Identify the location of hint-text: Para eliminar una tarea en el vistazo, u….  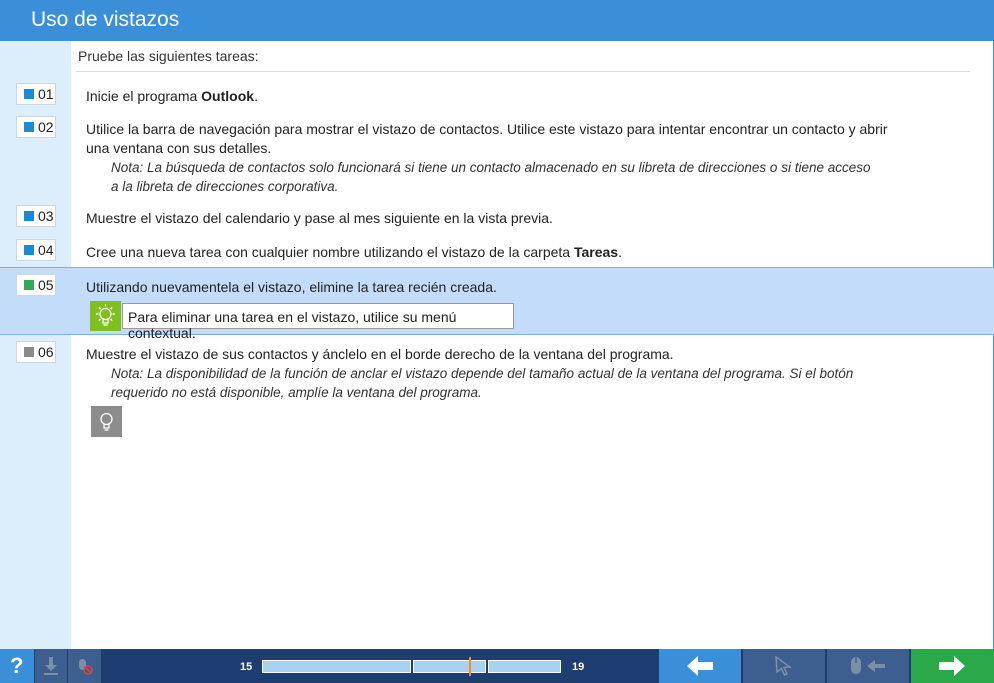
(318, 322).